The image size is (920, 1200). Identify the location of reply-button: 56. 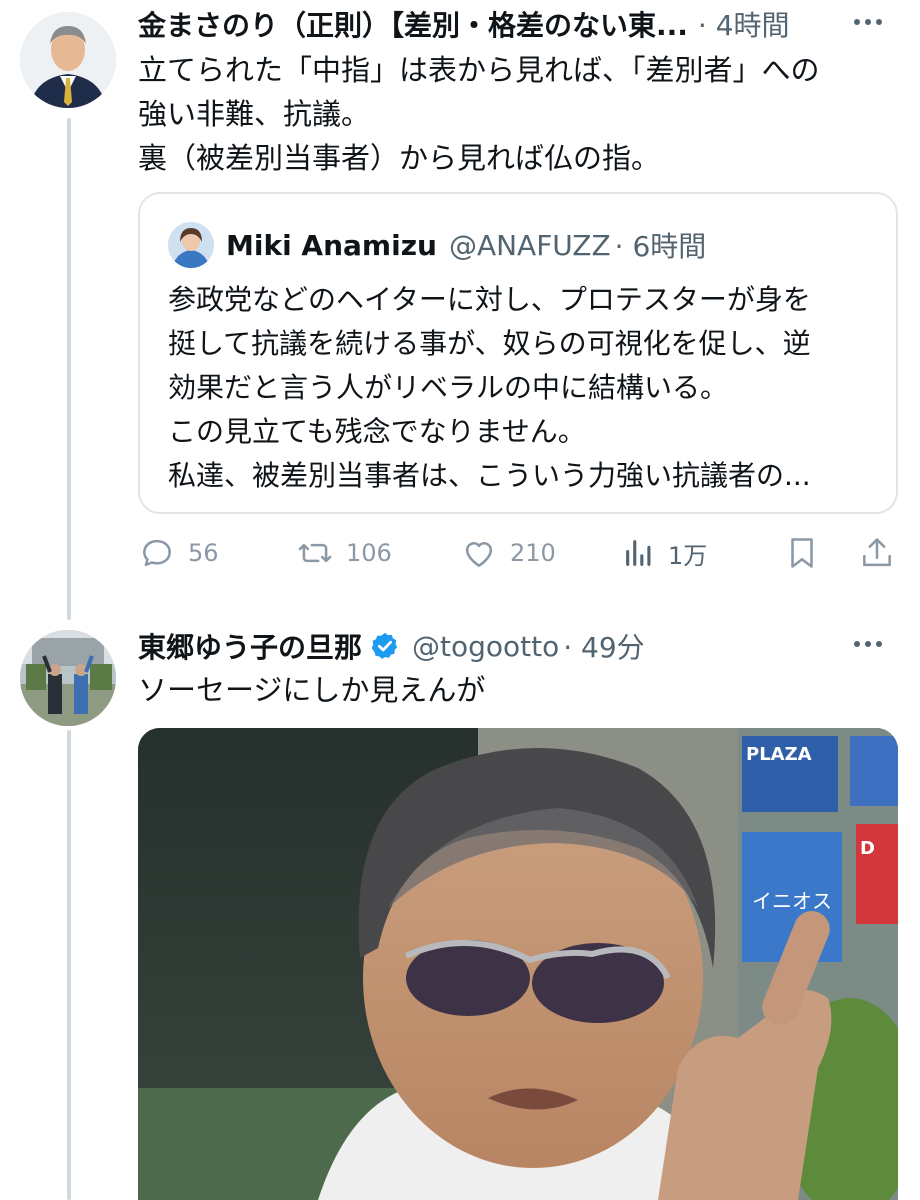
(178, 553).